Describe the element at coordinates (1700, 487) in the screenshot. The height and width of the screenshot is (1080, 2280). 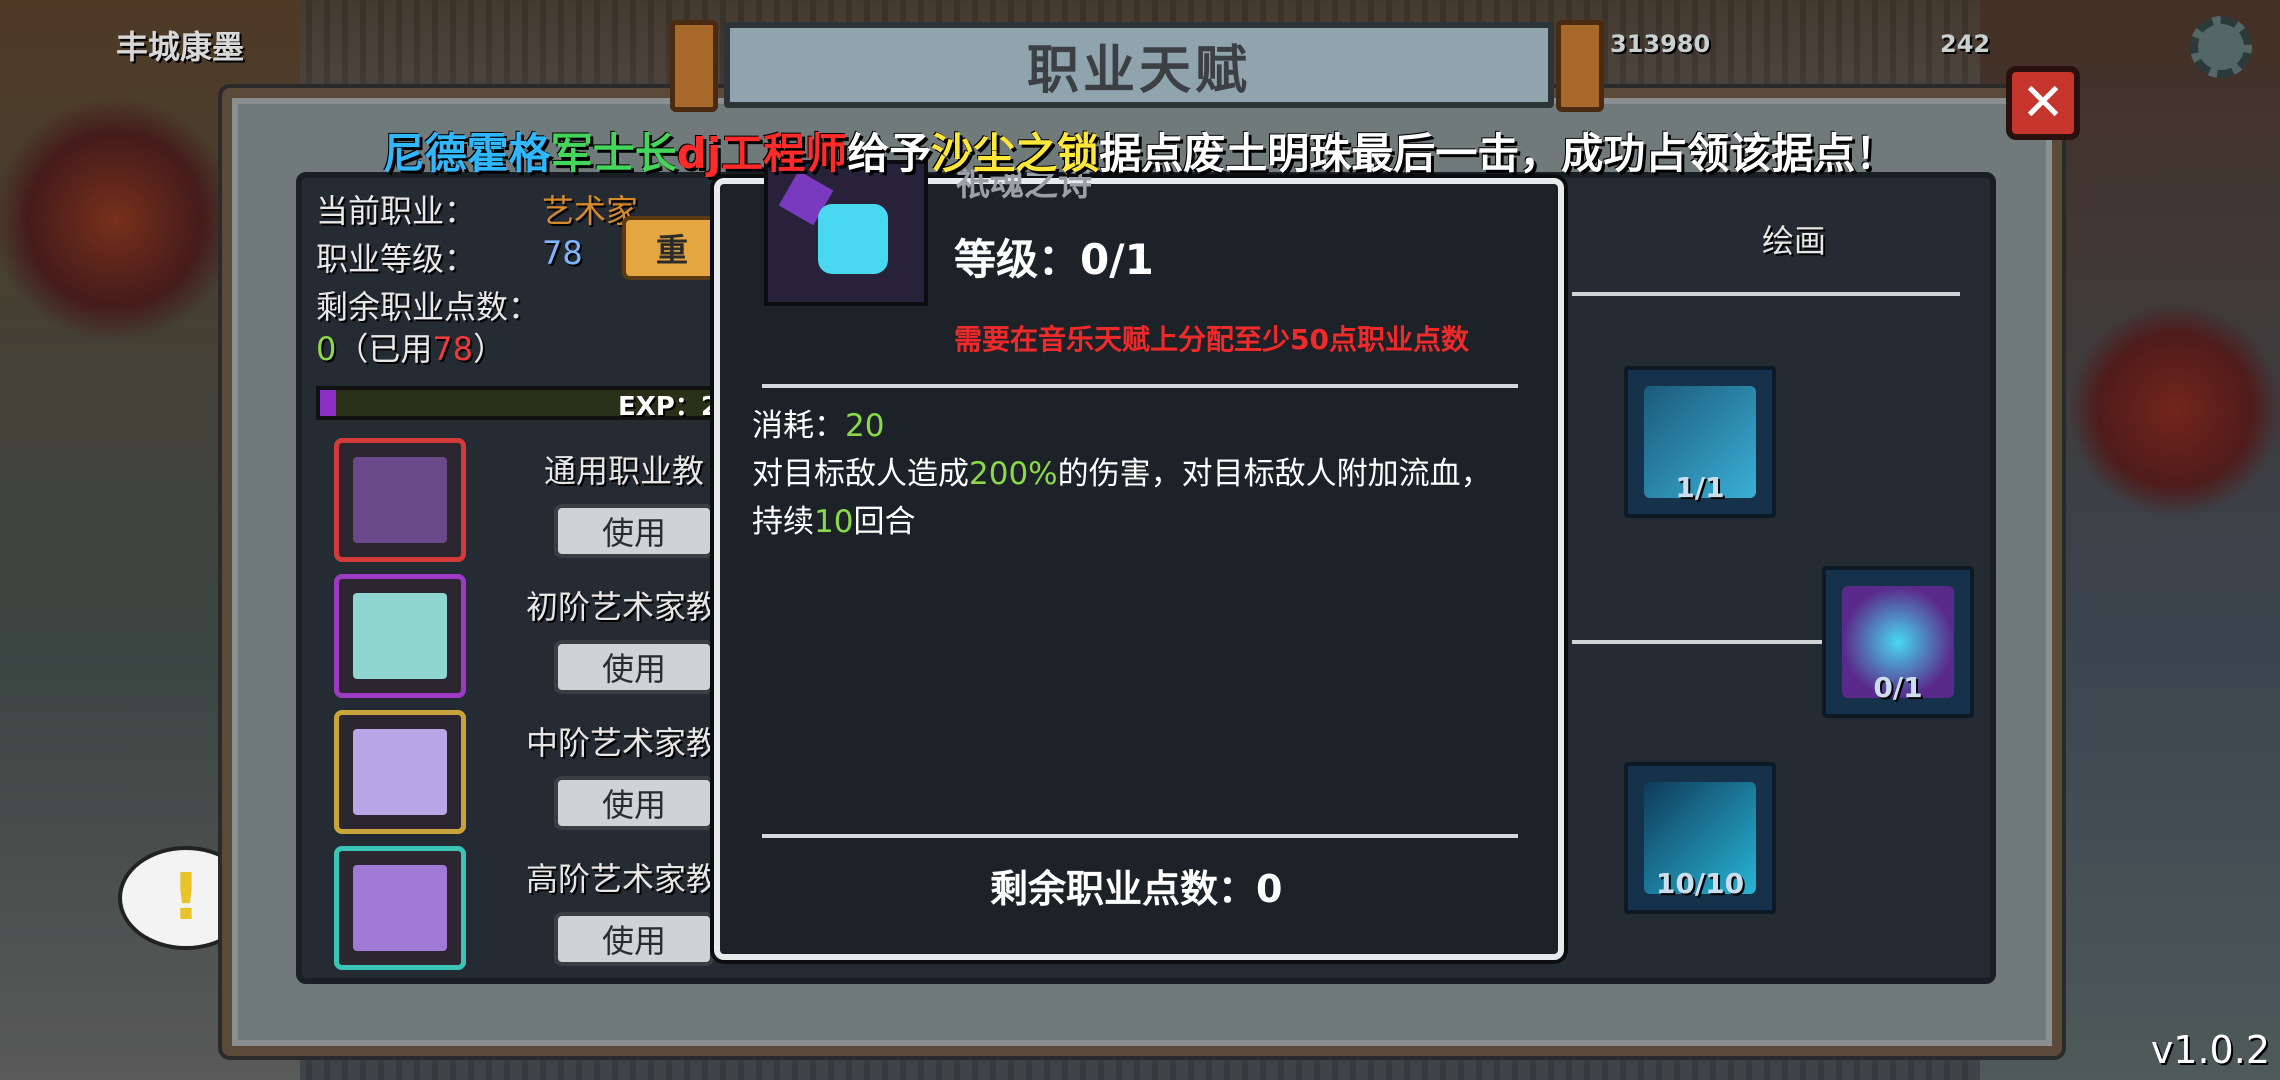
I see `talent-level-caption: 1/1` at that location.